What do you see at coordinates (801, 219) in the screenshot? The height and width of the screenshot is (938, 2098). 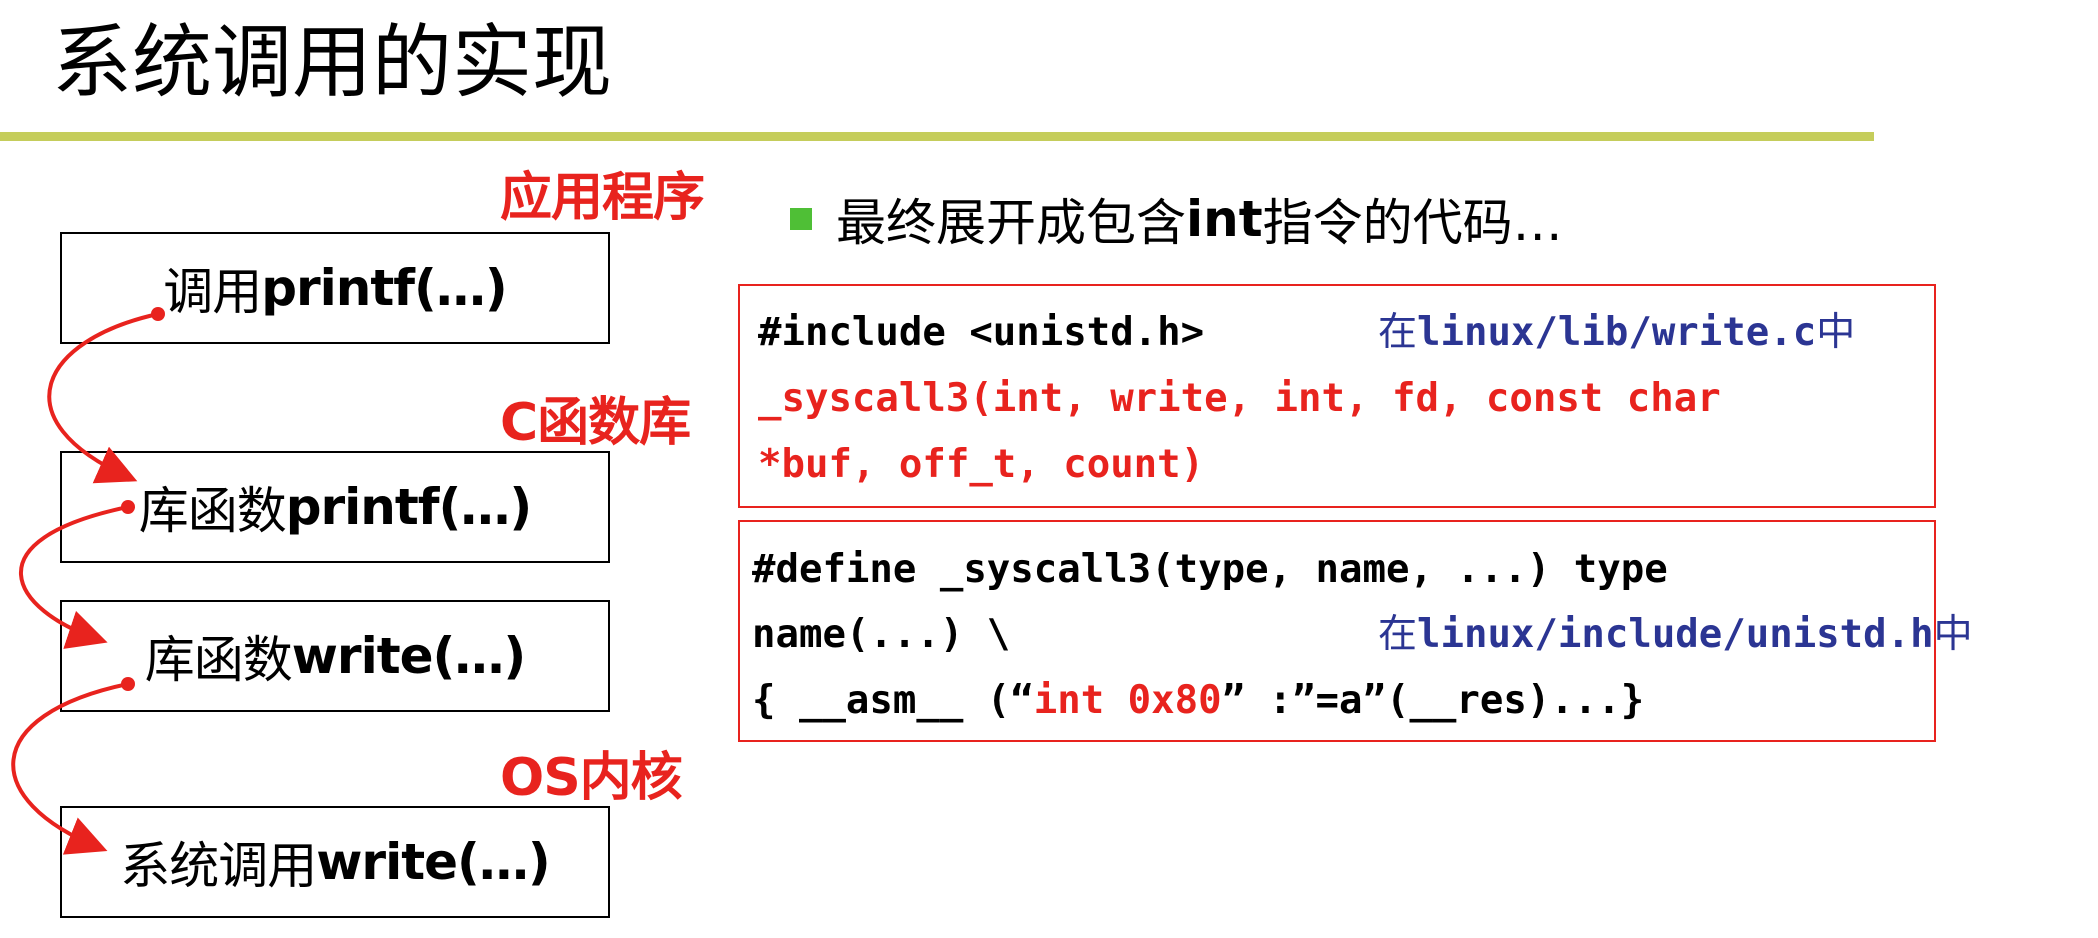 I see `bullet-square-icon` at bounding box center [801, 219].